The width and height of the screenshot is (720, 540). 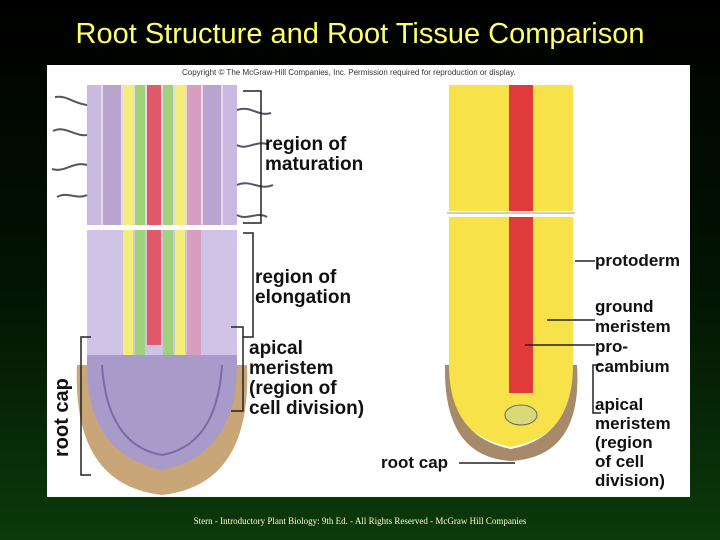 I want to click on label-line: of cell, so click(x=620, y=461).